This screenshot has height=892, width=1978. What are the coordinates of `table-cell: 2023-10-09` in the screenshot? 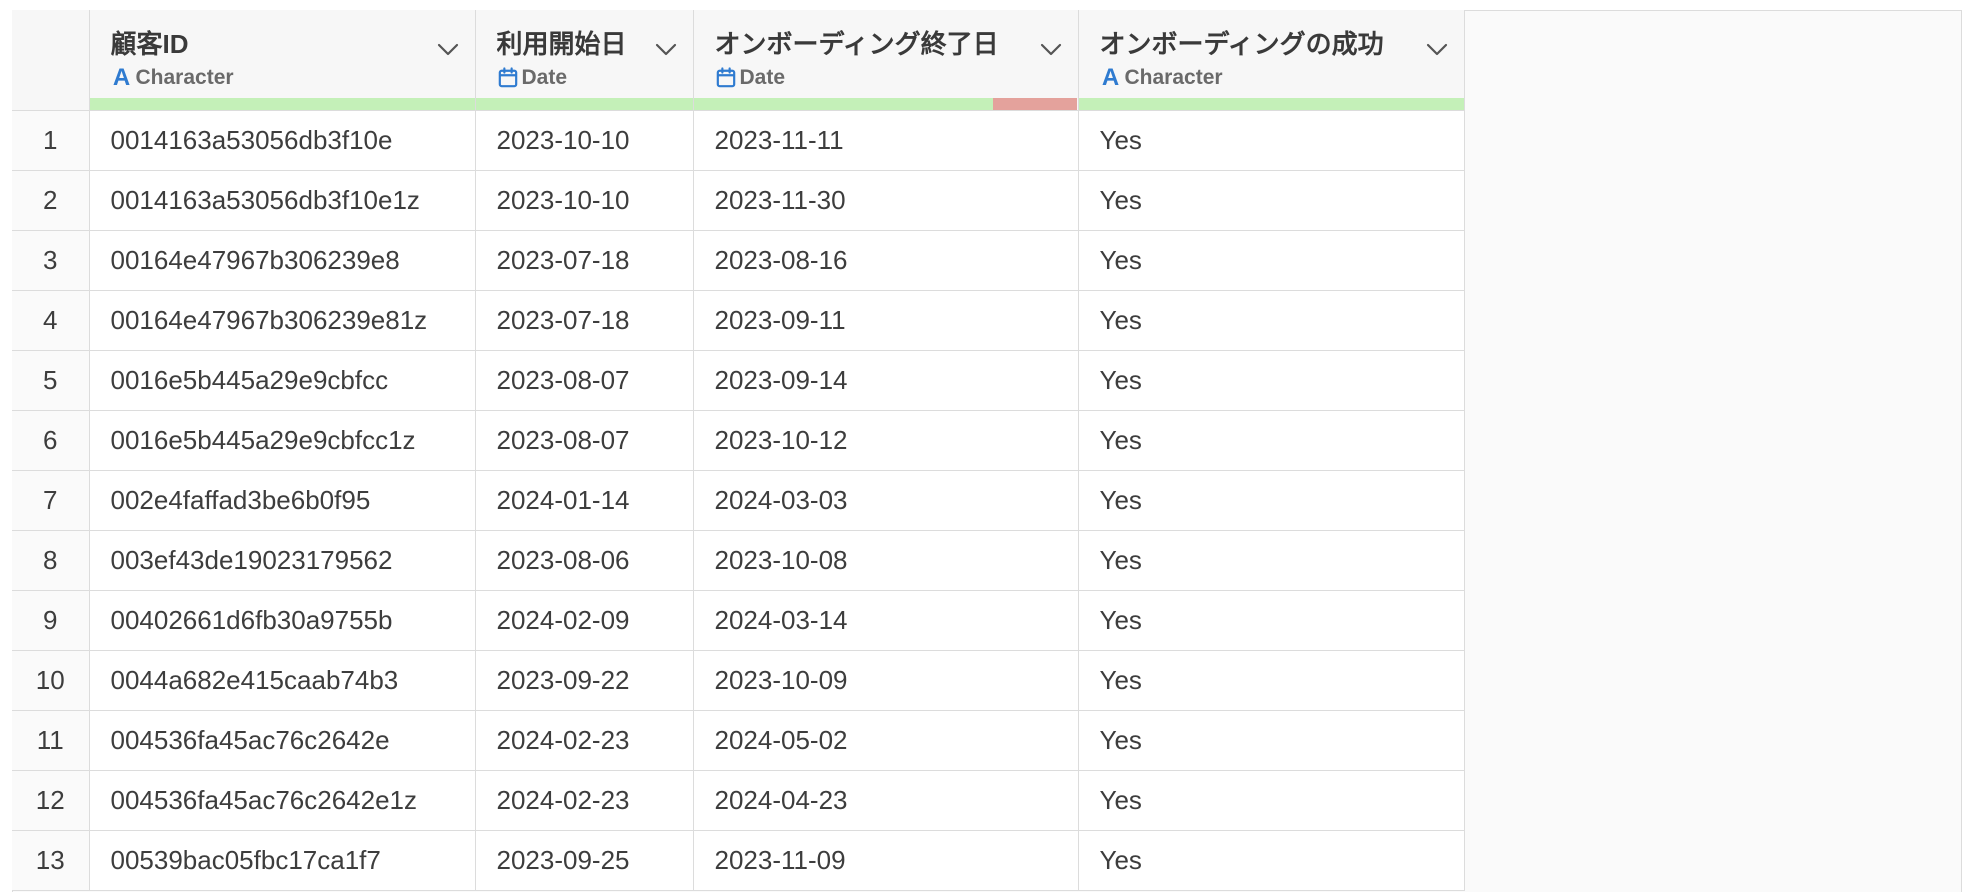 It's located at (886, 680).